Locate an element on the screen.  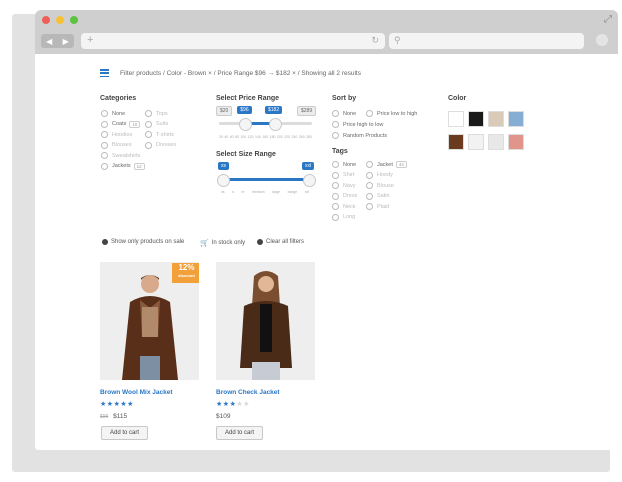
category-option: T-shirts is located at coordinates (159, 134).